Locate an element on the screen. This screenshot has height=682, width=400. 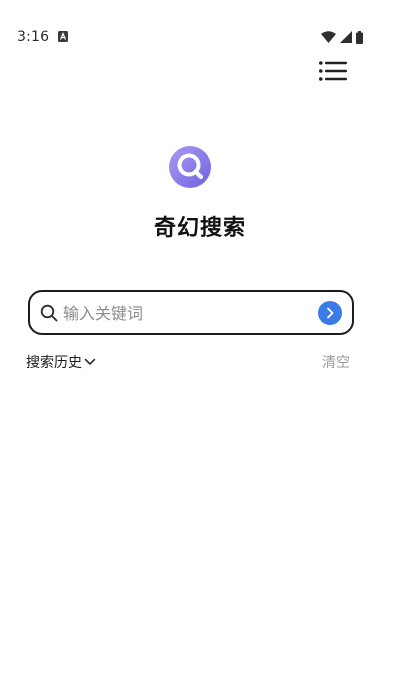
list-menu-icon is located at coordinates (333, 71).